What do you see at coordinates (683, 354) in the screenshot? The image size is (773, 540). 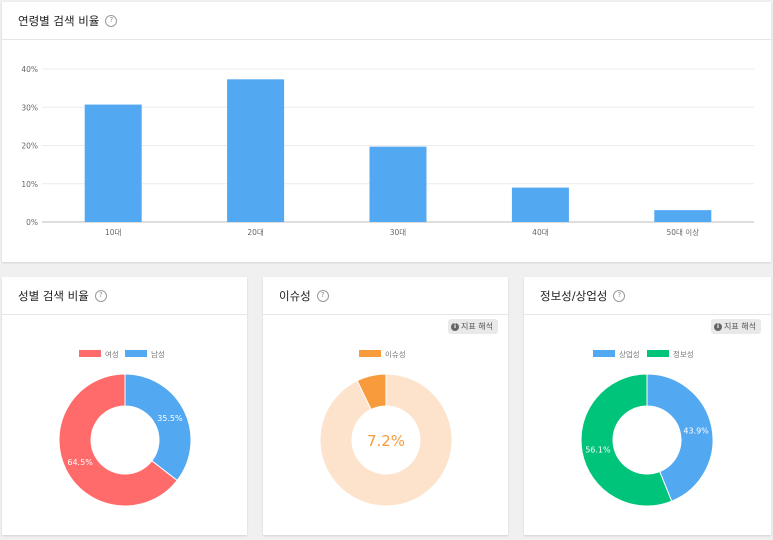 I see `legend-label: 정보성` at bounding box center [683, 354].